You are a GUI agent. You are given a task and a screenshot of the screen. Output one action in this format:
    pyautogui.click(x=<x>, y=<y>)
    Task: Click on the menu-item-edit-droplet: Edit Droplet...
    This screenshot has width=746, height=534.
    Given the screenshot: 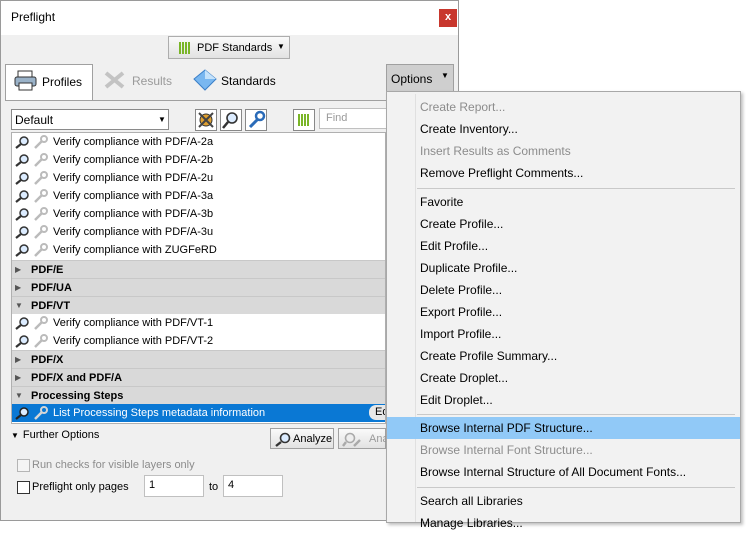 What is the action you would take?
    pyautogui.click(x=563, y=400)
    